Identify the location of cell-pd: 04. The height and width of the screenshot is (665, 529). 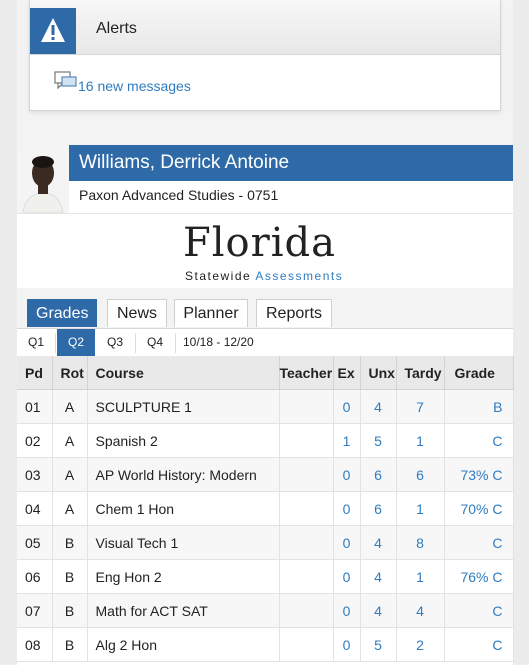
(35, 508).